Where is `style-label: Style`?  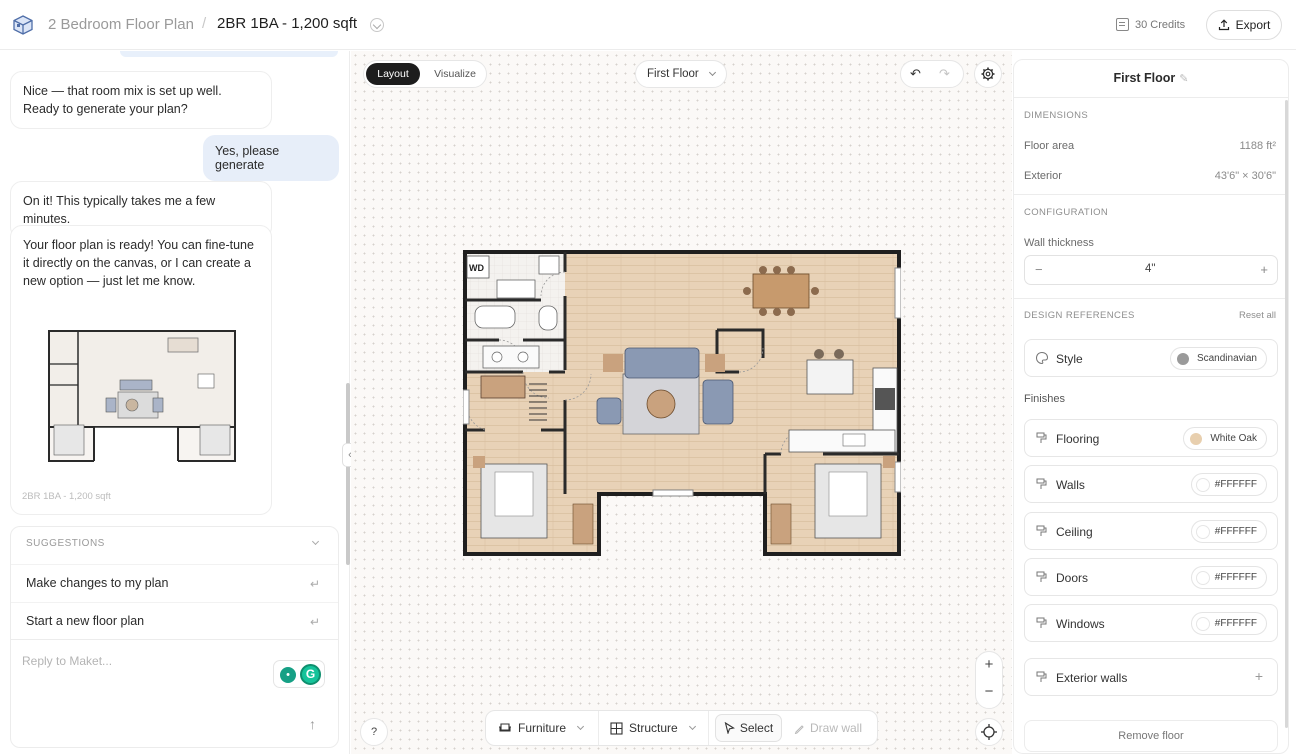
style-label: Style is located at coordinates (1069, 359).